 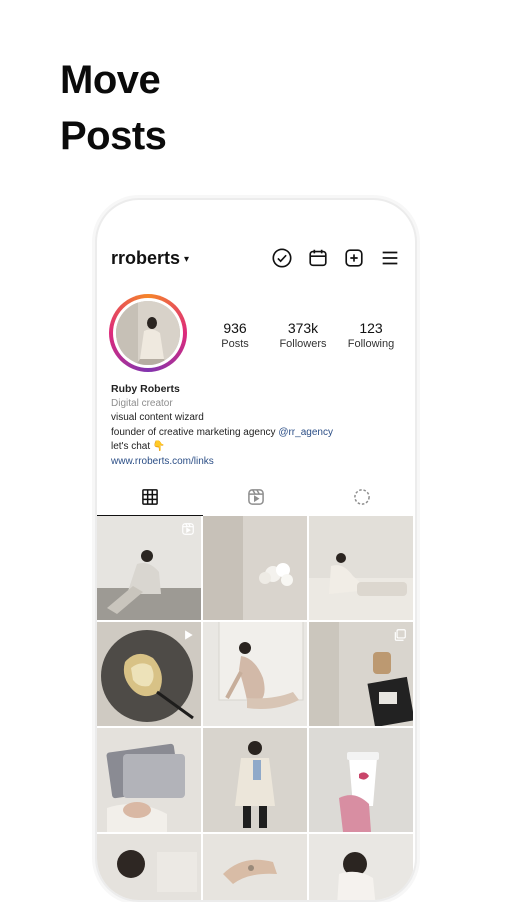 I want to click on profile-stats: 936 Posts 373k Followers 123 Following, so click(x=303, y=335).